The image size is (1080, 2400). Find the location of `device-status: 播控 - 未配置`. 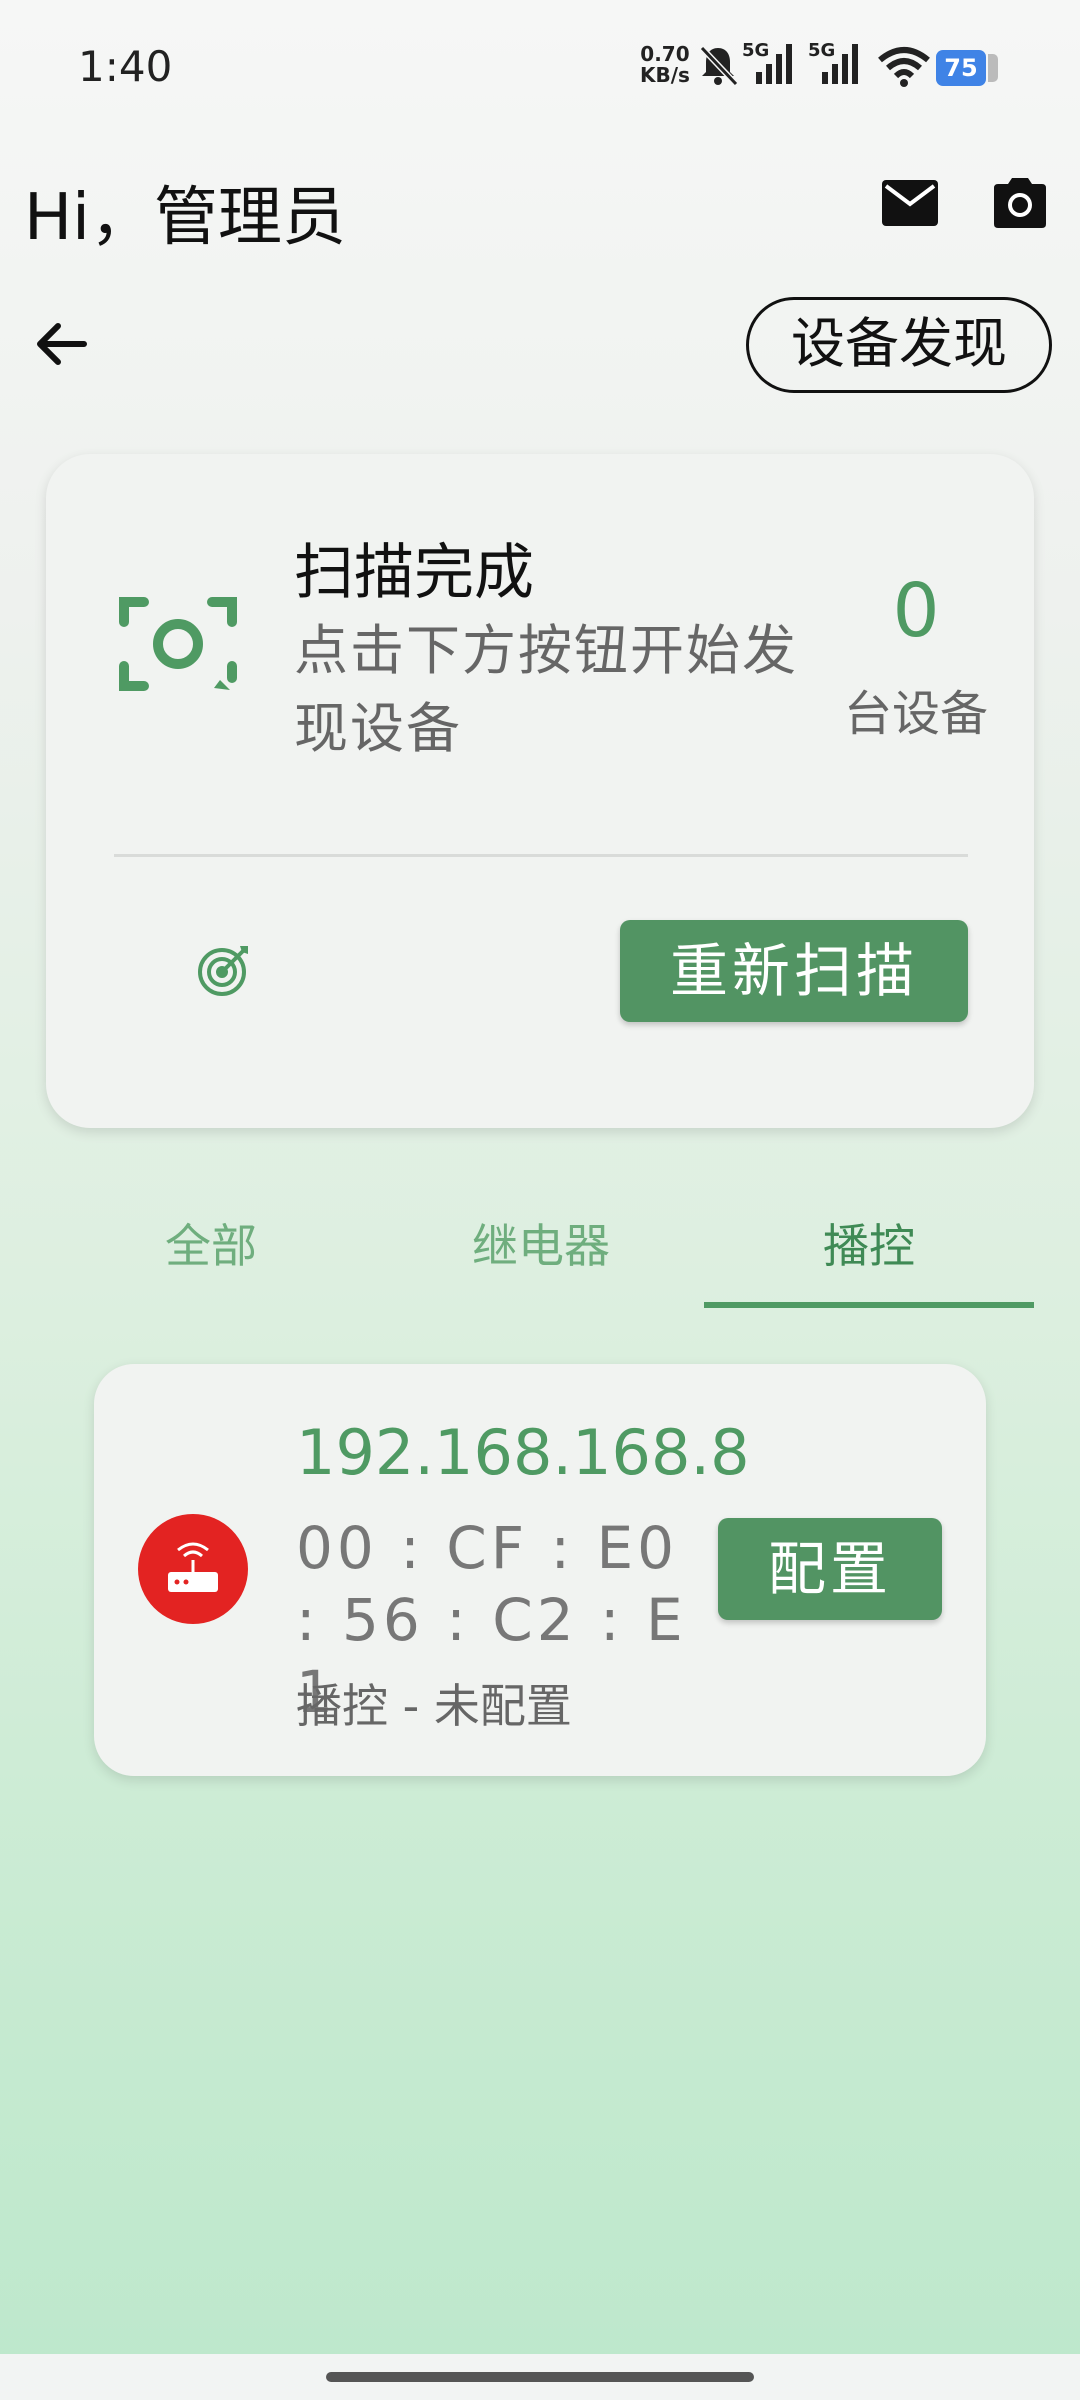

device-status: 播控 - 未配置 is located at coordinates (434, 1706).